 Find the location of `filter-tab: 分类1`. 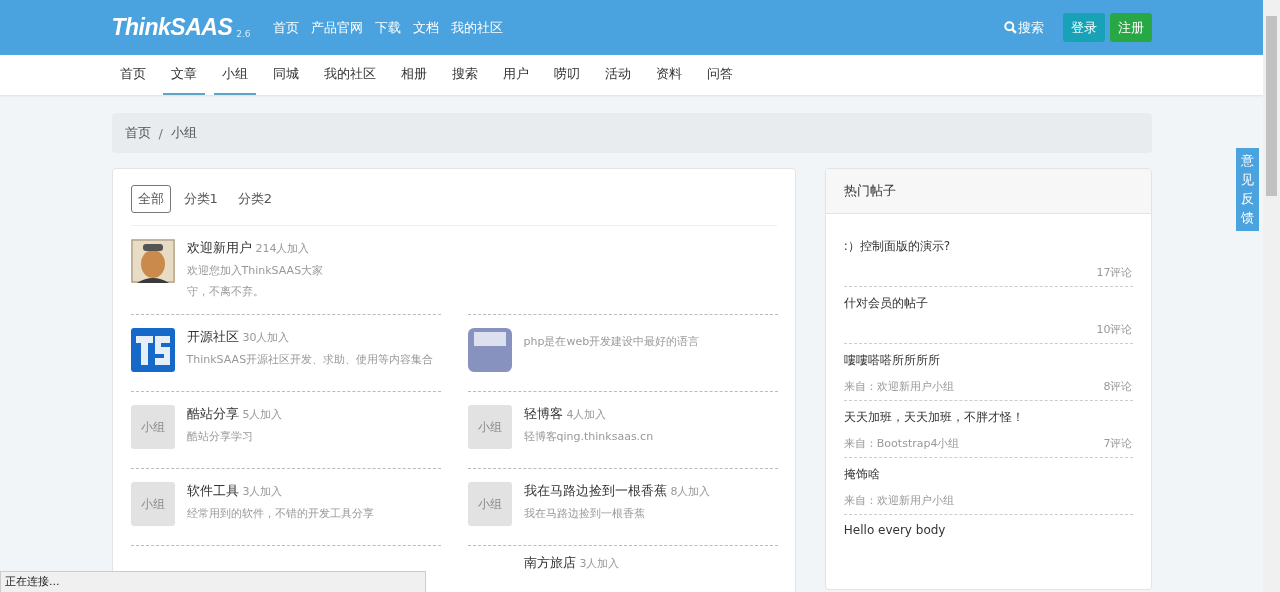

filter-tab: 分类1 is located at coordinates (200, 199).